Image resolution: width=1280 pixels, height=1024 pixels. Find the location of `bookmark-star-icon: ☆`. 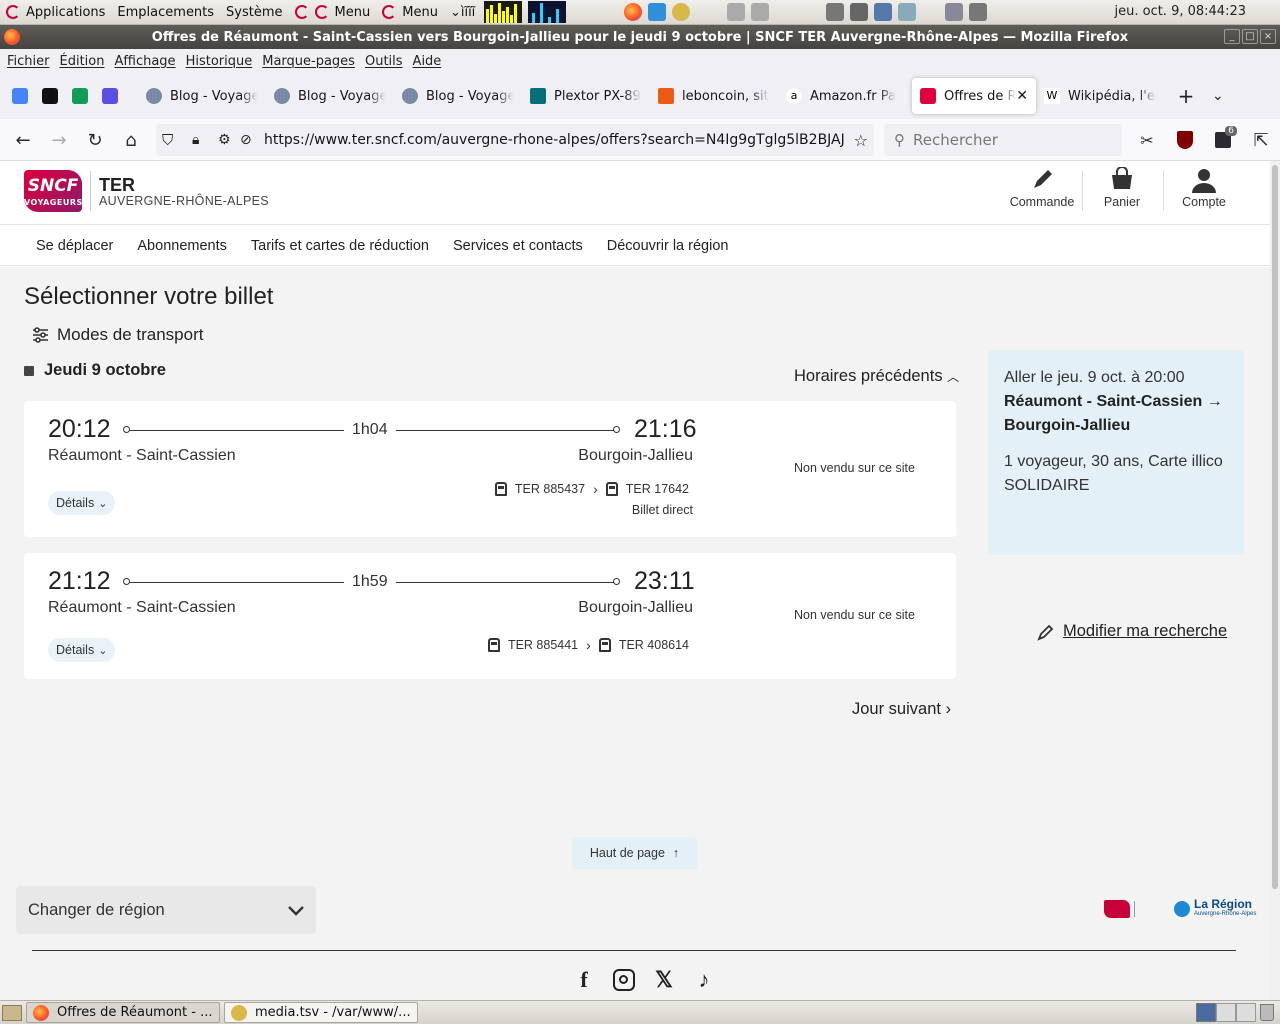

bookmark-star-icon: ☆ is located at coordinates (861, 140).